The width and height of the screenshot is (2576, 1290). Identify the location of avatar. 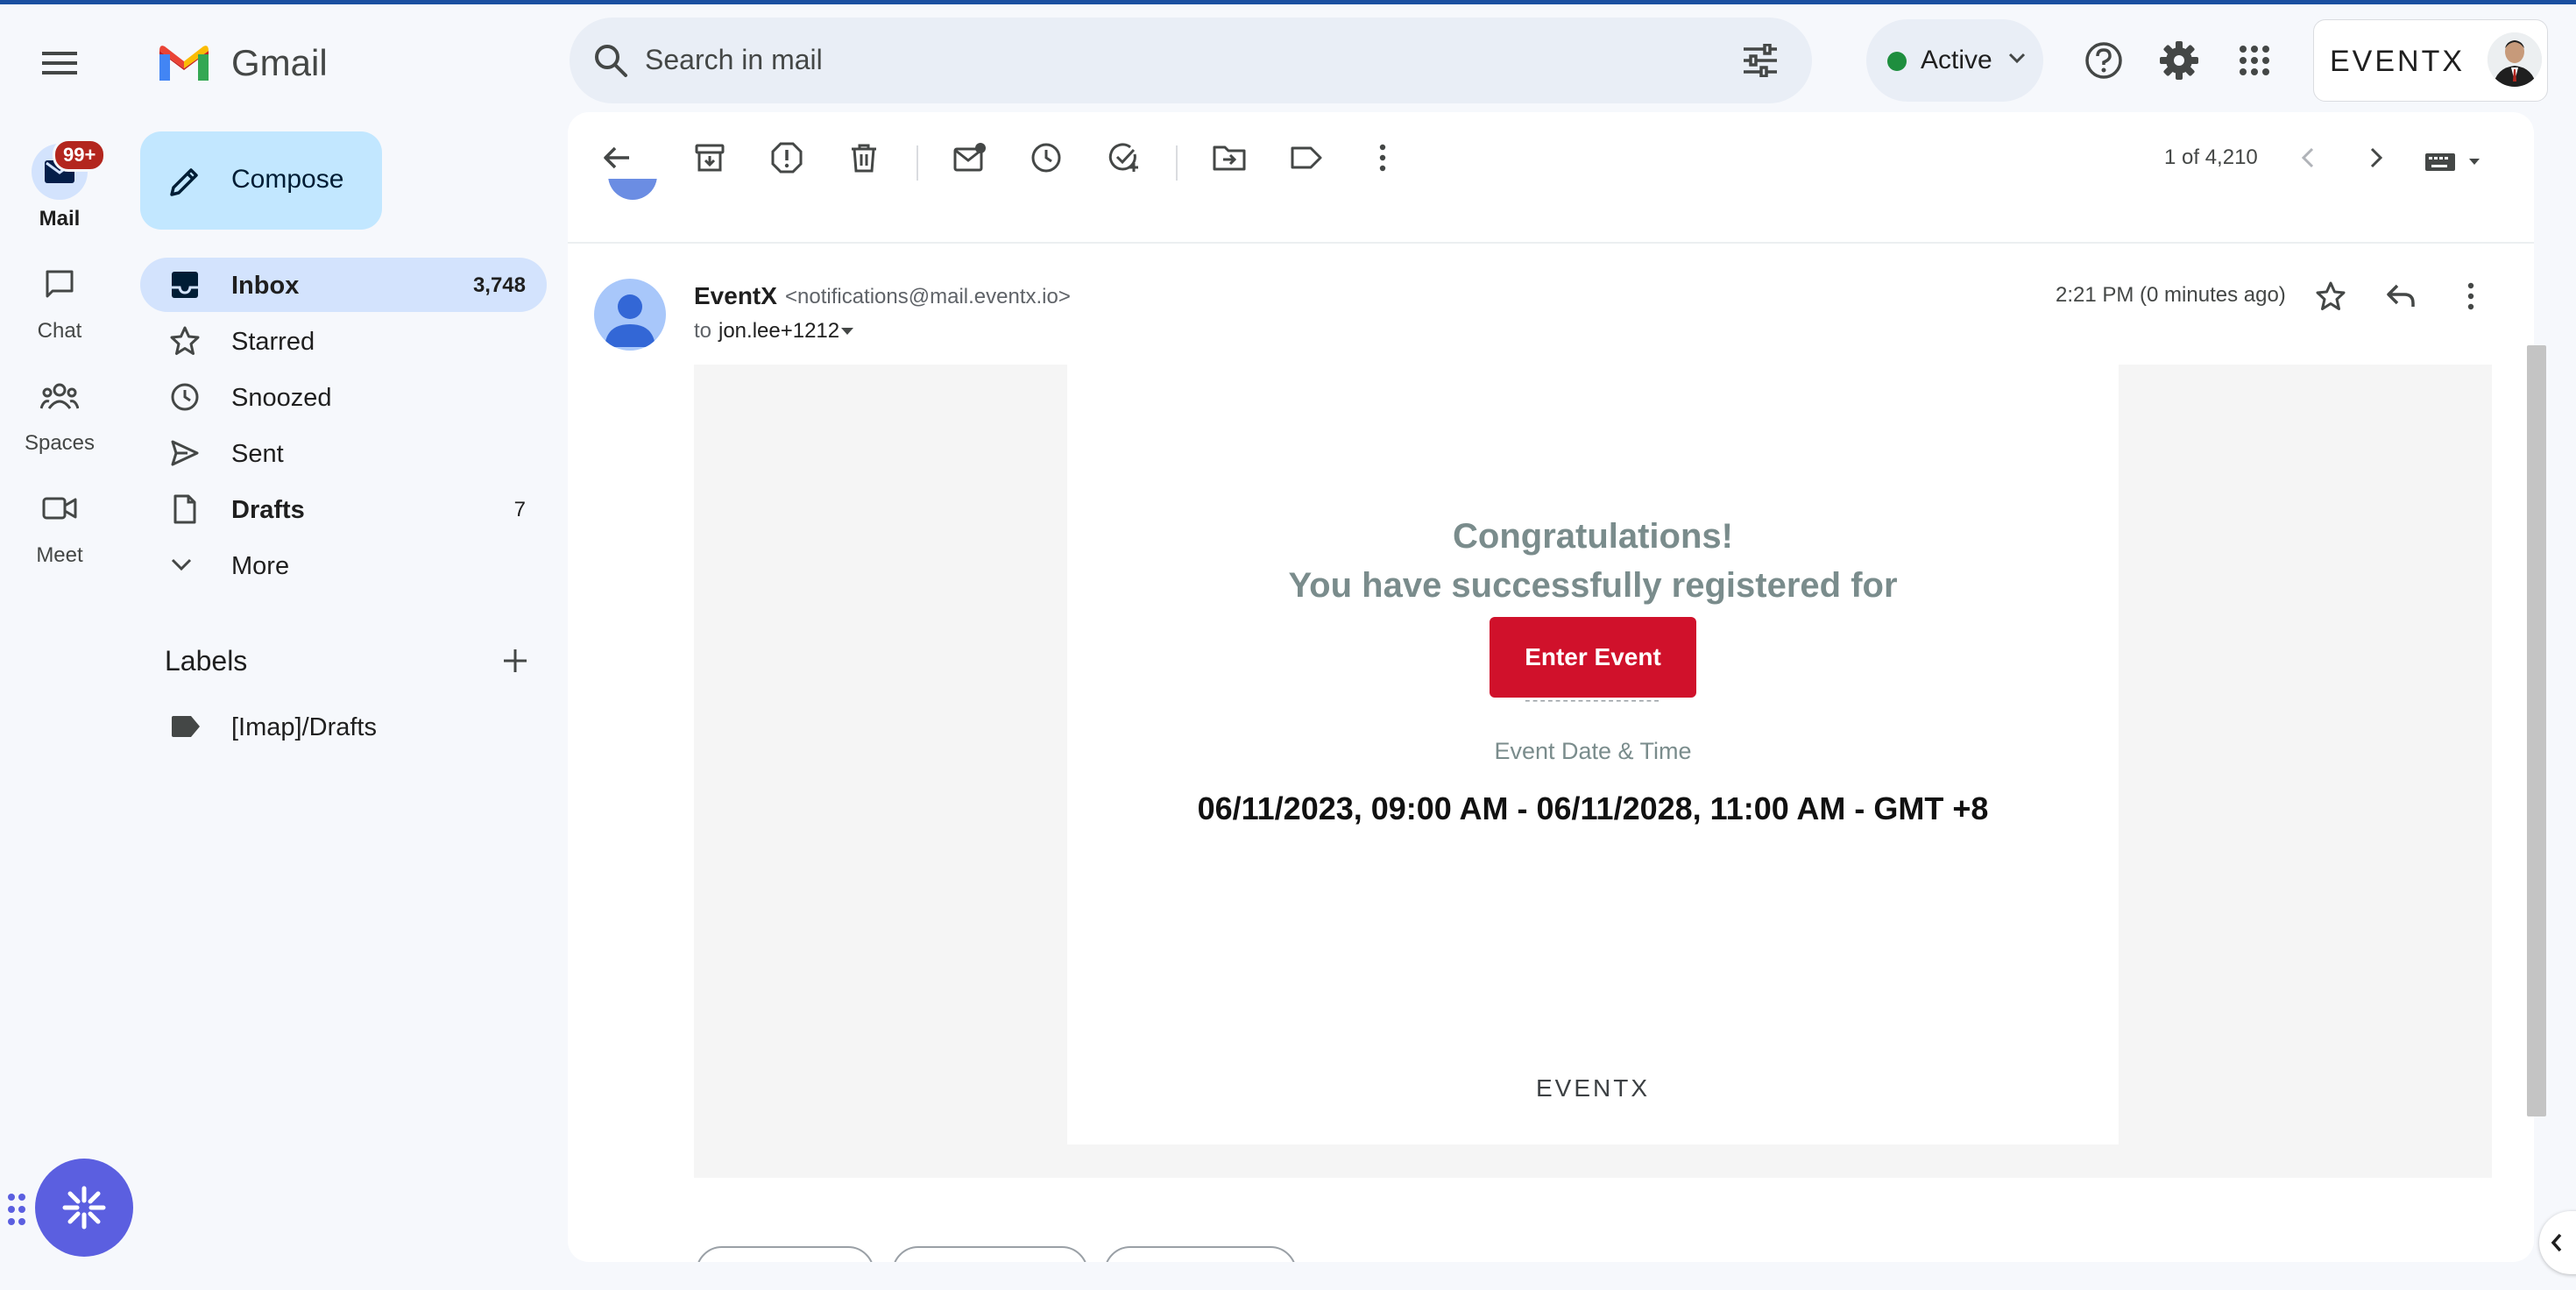
(2515, 59).